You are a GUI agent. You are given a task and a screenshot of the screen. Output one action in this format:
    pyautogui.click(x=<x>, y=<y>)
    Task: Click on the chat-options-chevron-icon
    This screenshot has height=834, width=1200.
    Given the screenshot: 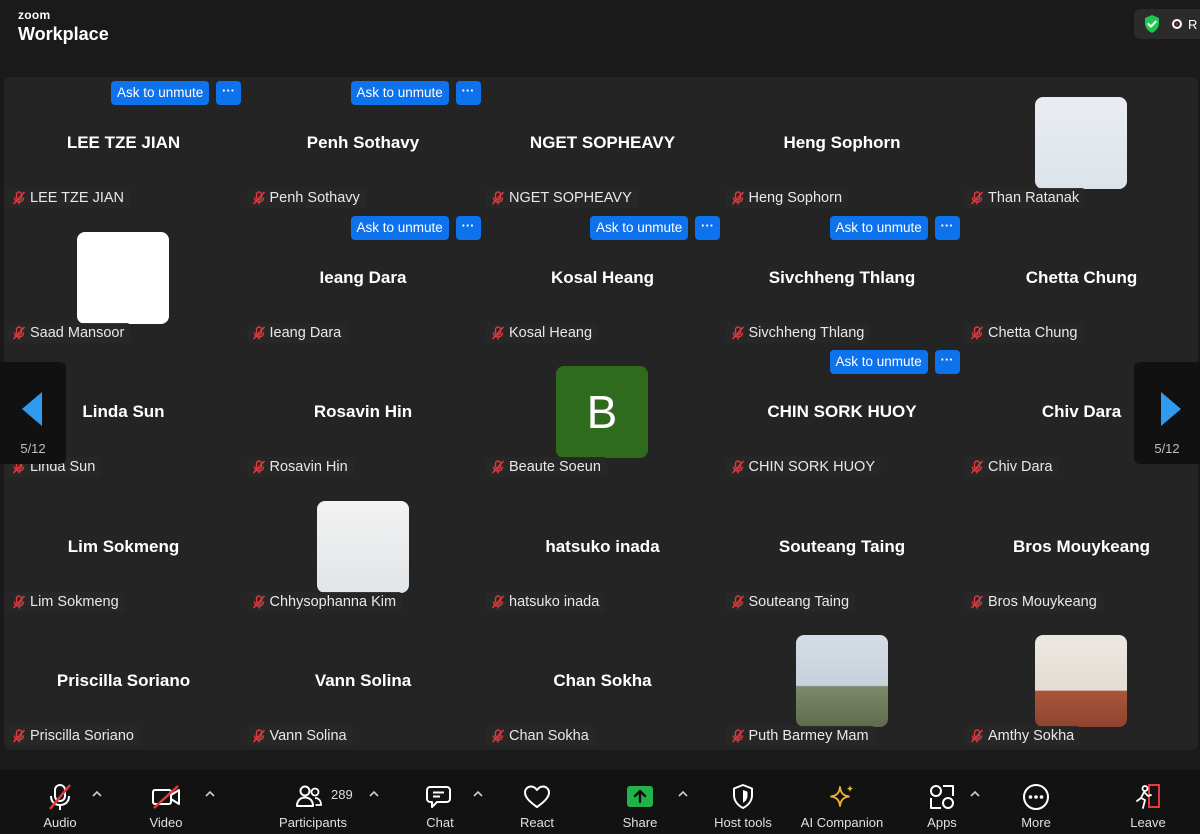 What is the action you would take?
    pyautogui.click(x=478, y=794)
    